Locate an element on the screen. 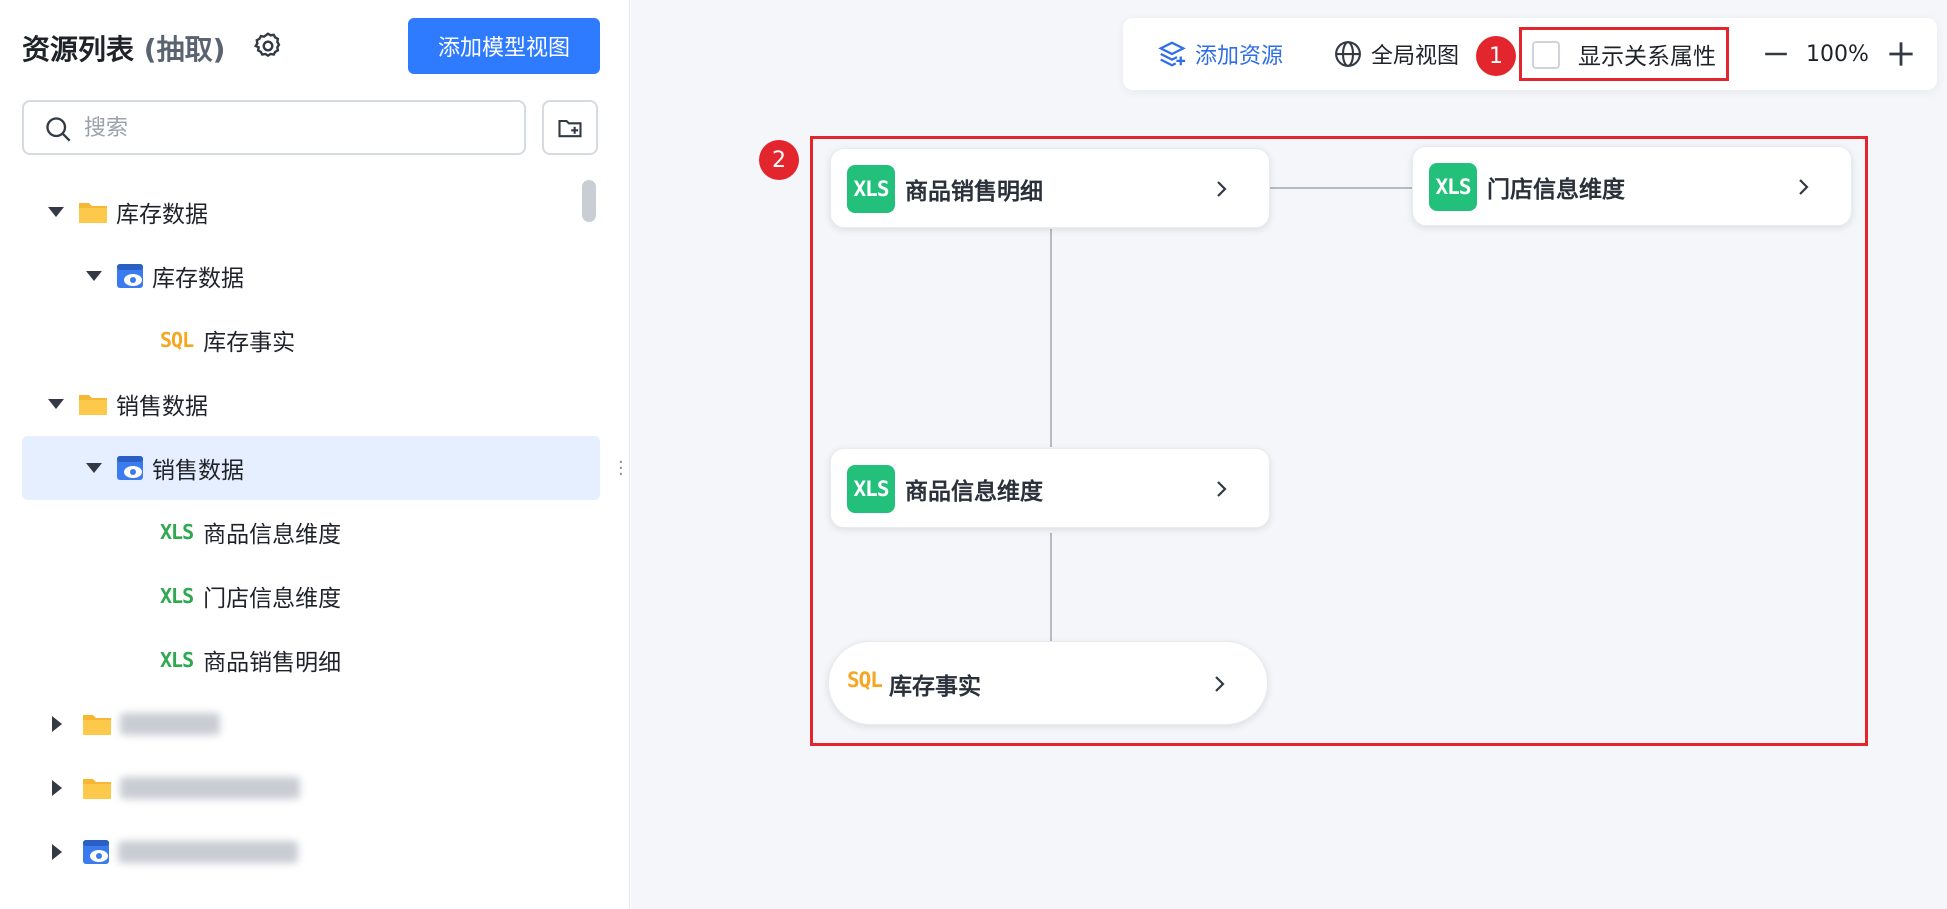 This screenshot has height=909, width=1947. show-relation-attrs-highlight: 显示关系属性 is located at coordinates (1624, 54).